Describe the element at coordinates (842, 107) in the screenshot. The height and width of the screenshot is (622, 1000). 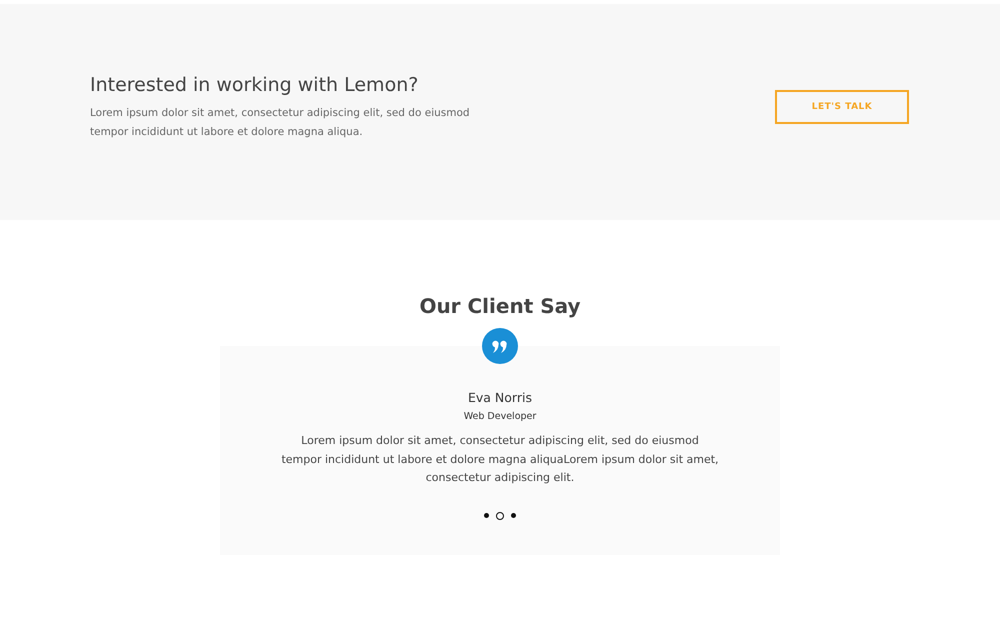
I see `lets-talk-button: LET'S TALK` at that location.